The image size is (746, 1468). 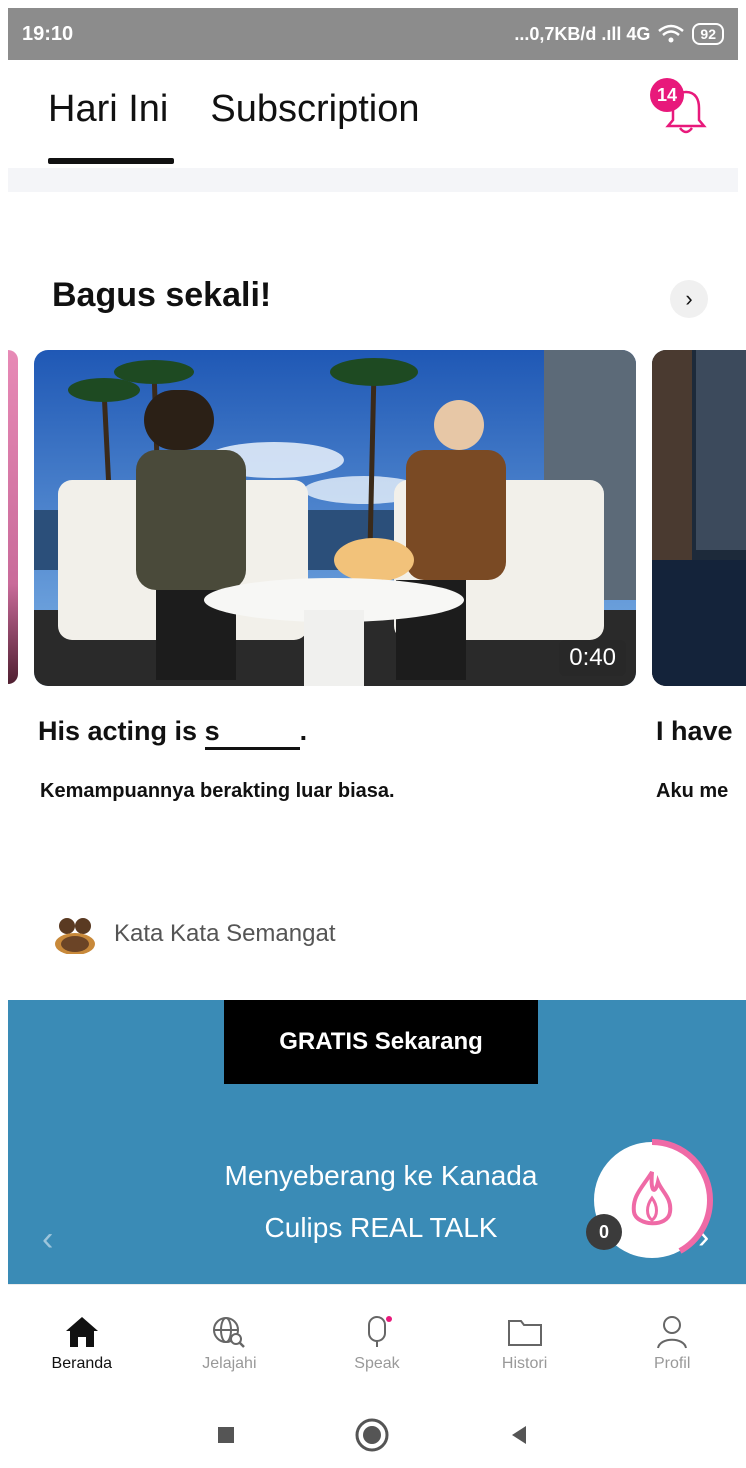 I want to click on chevron-right-icon: ›, so click(x=689, y=298).